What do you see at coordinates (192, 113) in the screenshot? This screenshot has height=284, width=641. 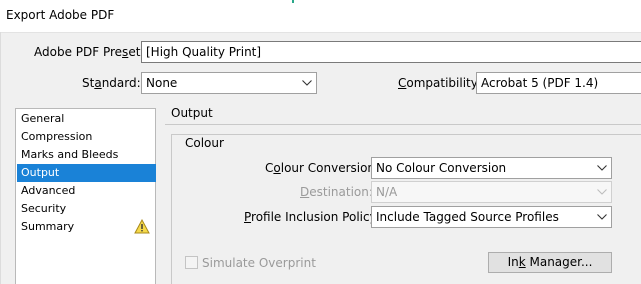 I see `section-title: Output` at bounding box center [192, 113].